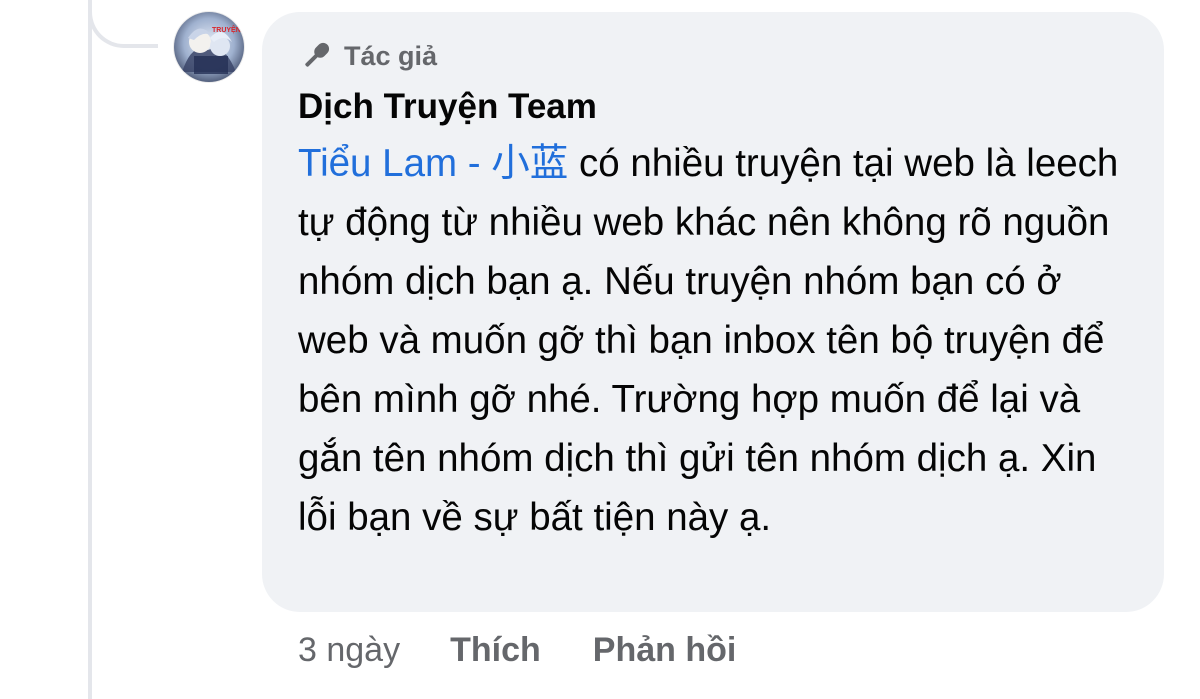 The image size is (1200, 699). What do you see at coordinates (665, 650) in the screenshot?
I see `reply-button: Phản hồi` at bounding box center [665, 650].